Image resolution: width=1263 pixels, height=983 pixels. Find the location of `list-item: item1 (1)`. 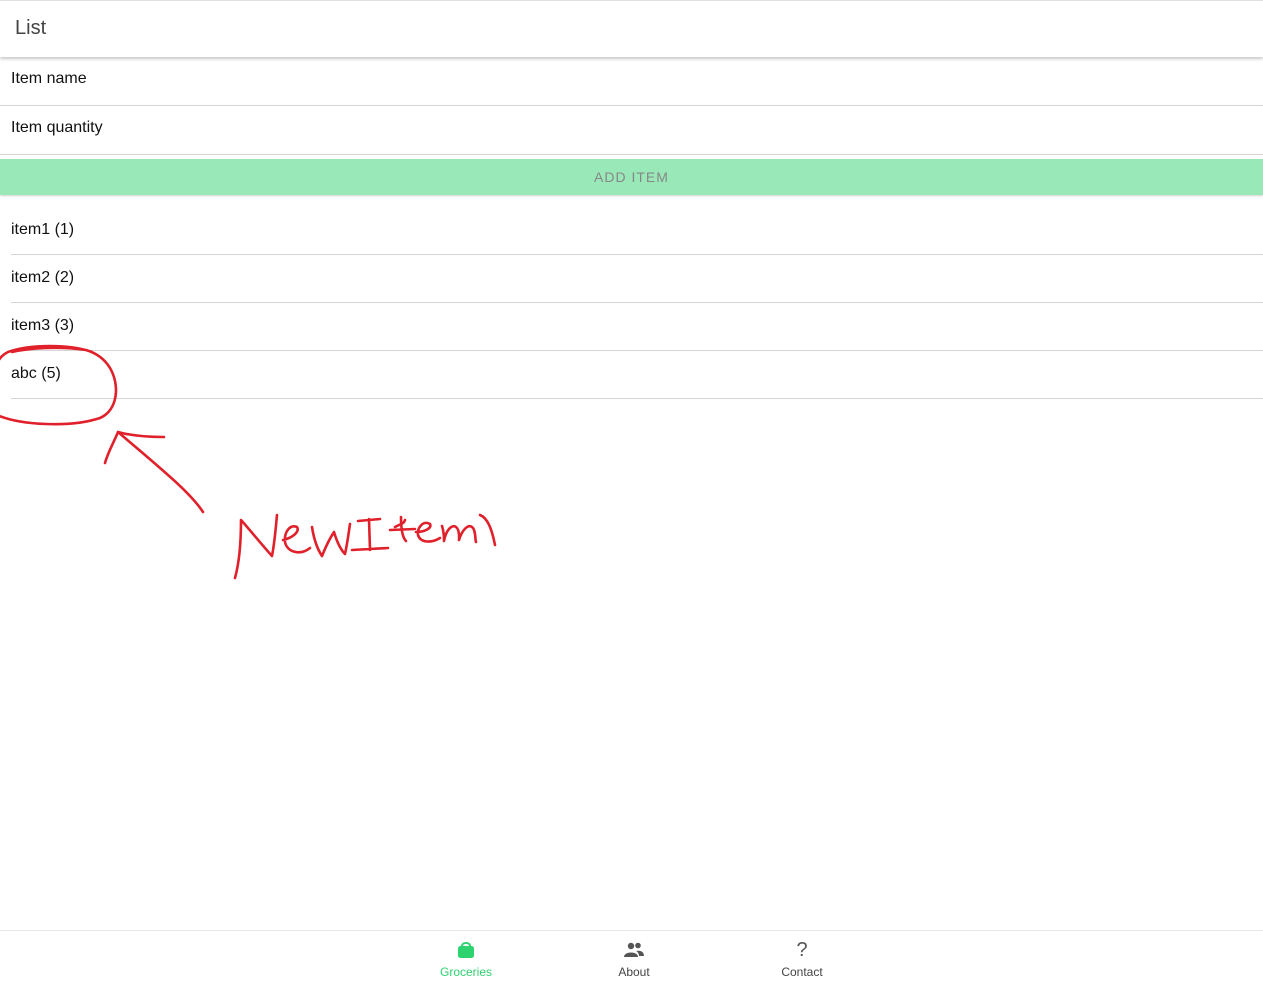

list-item: item1 (1) is located at coordinates (637, 231).